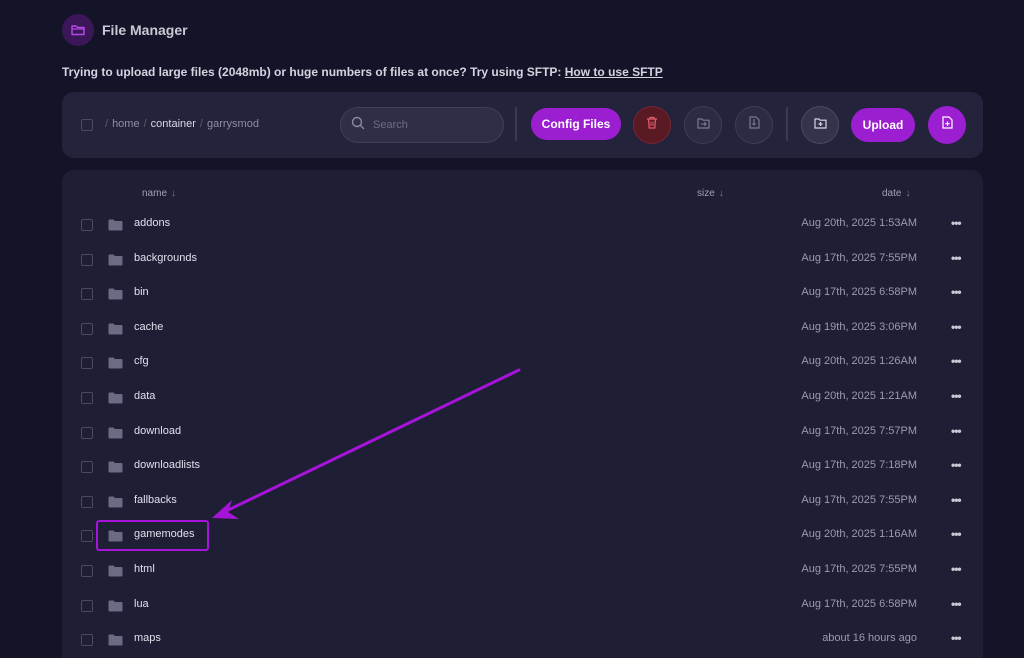 Image resolution: width=1024 pixels, height=658 pixels. Describe the element at coordinates (896, 193) in the screenshot. I see `column-header-date: date ↓` at that location.